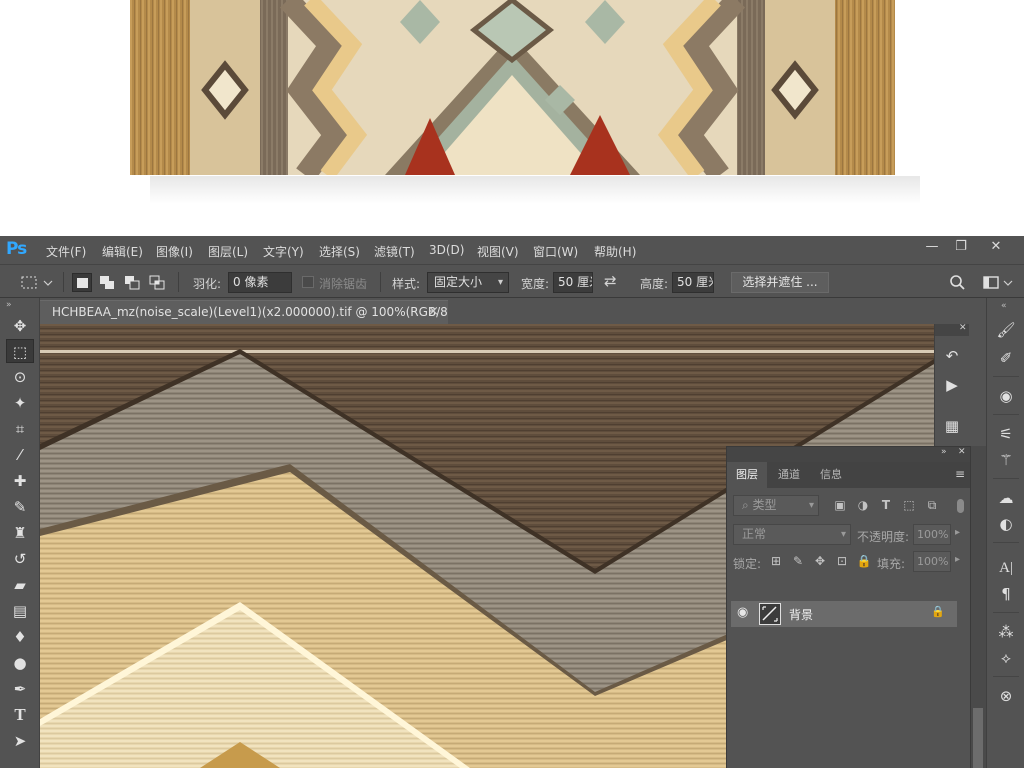 The image size is (1024, 768). What do you see at coordinates (122, 251) in the screenshot?
I see `menu-edit: 编辑(E)` at bounding box center [122, 251].